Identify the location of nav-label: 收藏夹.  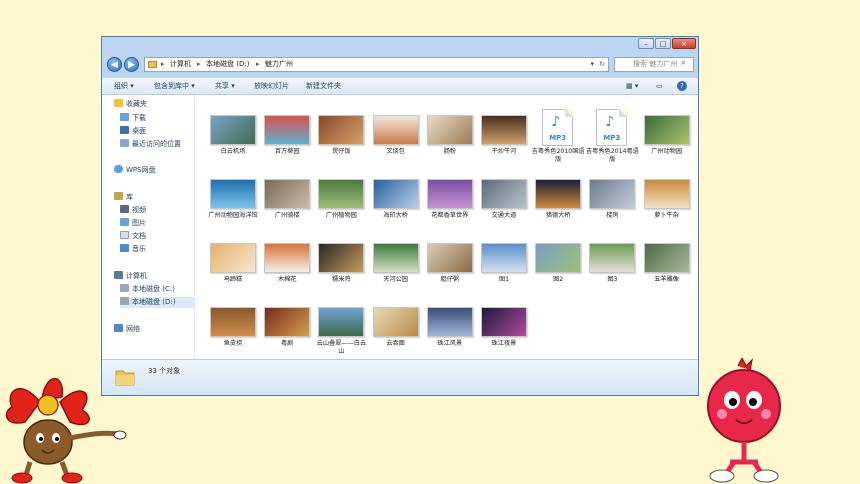
(136, 104).